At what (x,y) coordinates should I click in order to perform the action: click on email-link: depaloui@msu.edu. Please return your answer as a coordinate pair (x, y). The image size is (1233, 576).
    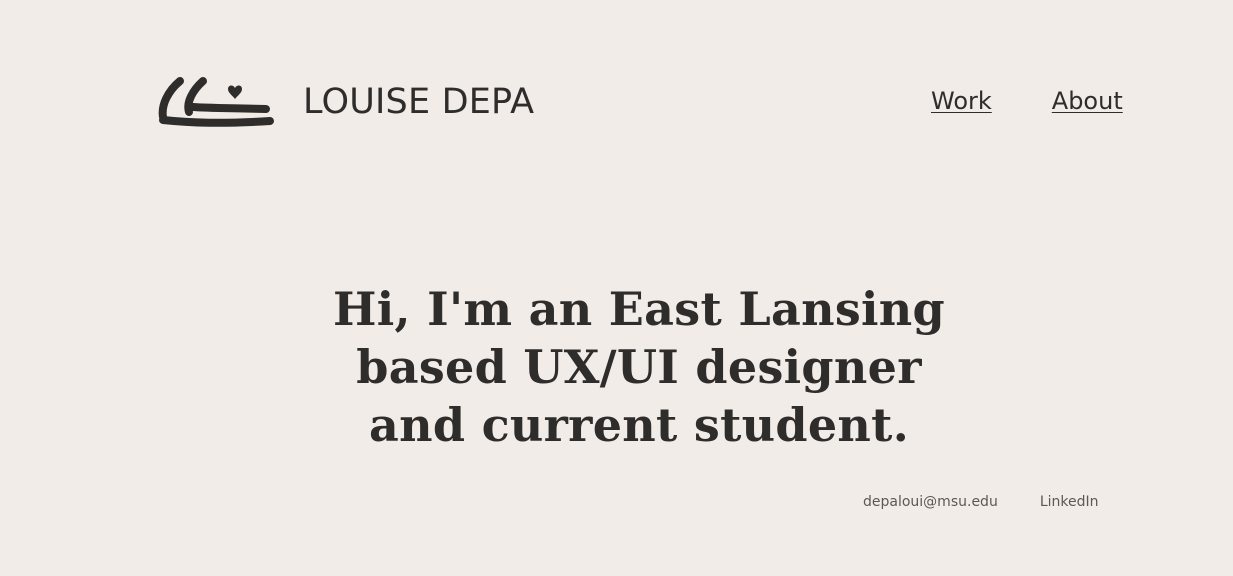
    Looking at the image, I should click on (930, 502).